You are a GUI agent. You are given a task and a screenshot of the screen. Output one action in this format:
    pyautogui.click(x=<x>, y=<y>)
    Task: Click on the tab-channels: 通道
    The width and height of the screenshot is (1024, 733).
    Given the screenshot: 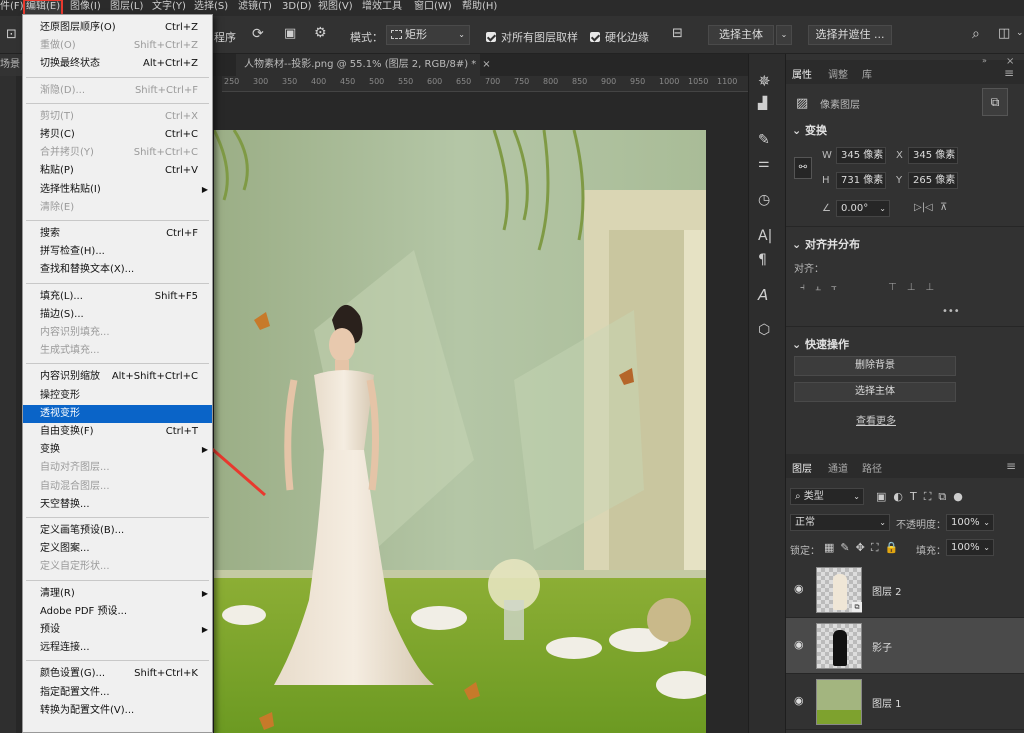 What is the action you would take?
    pyautogui.click(x=838, y=467)
    